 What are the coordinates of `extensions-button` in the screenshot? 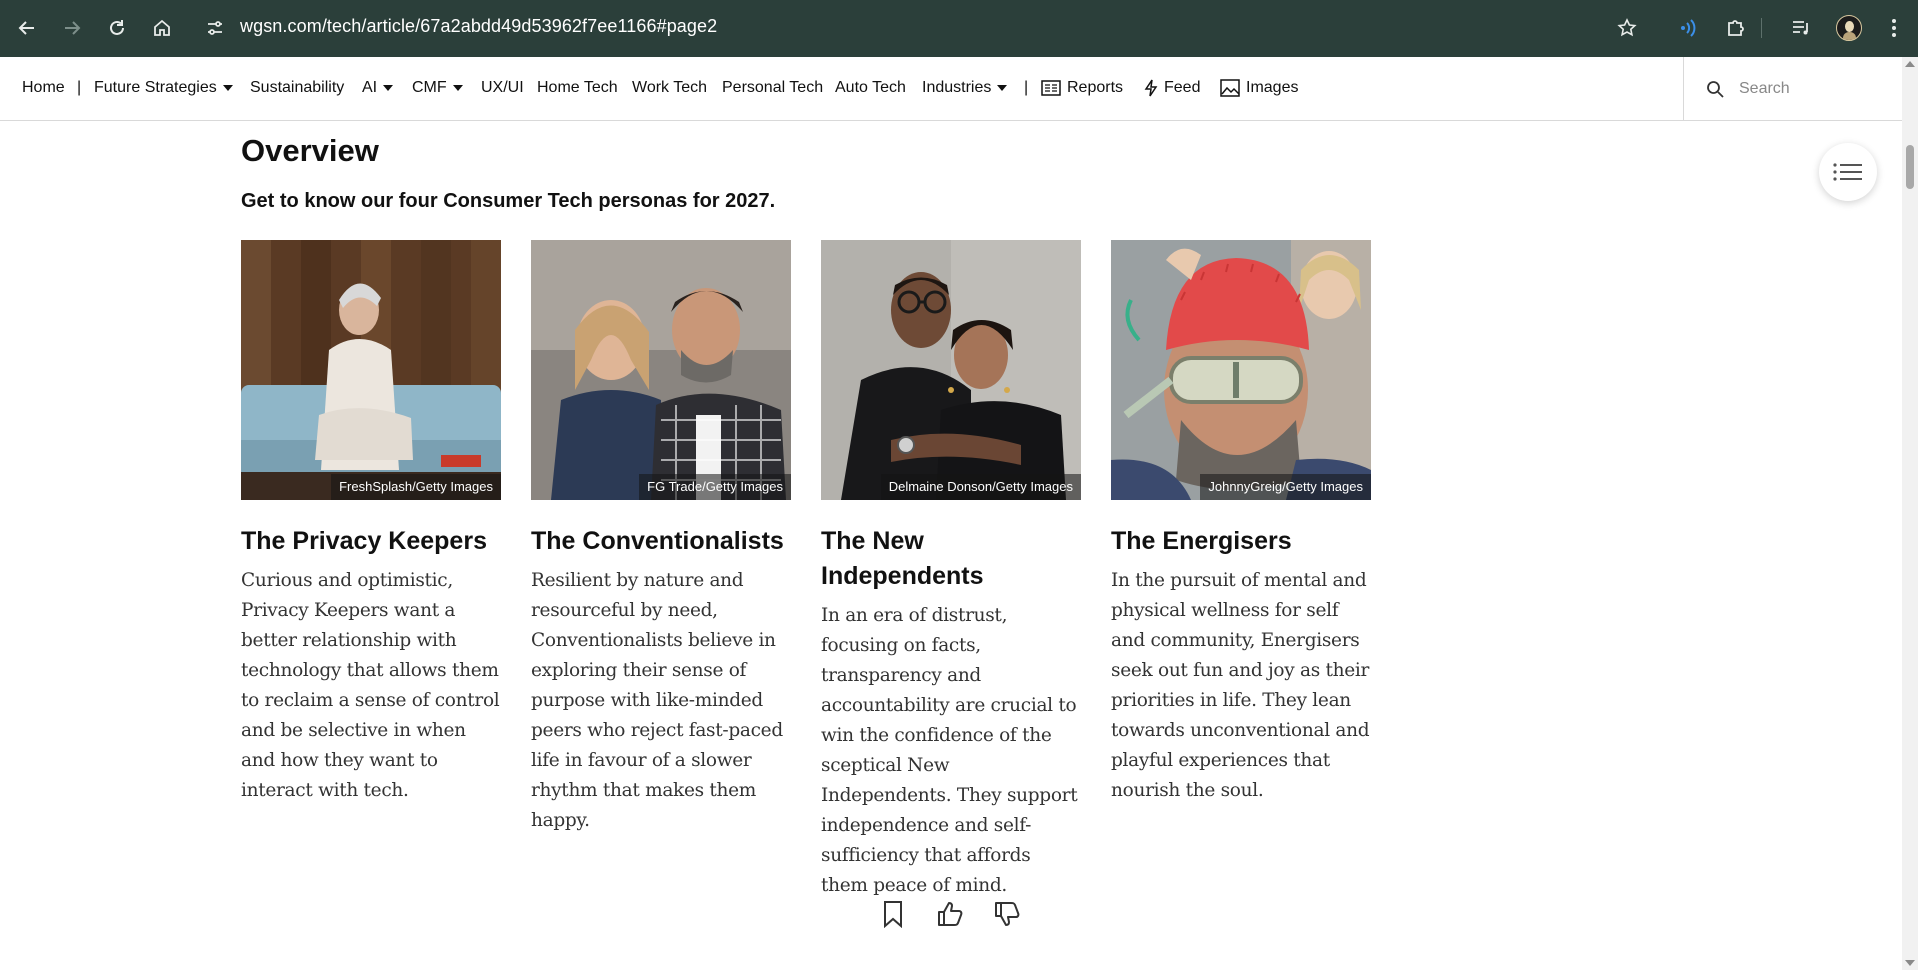 It's located at (1736, 28).